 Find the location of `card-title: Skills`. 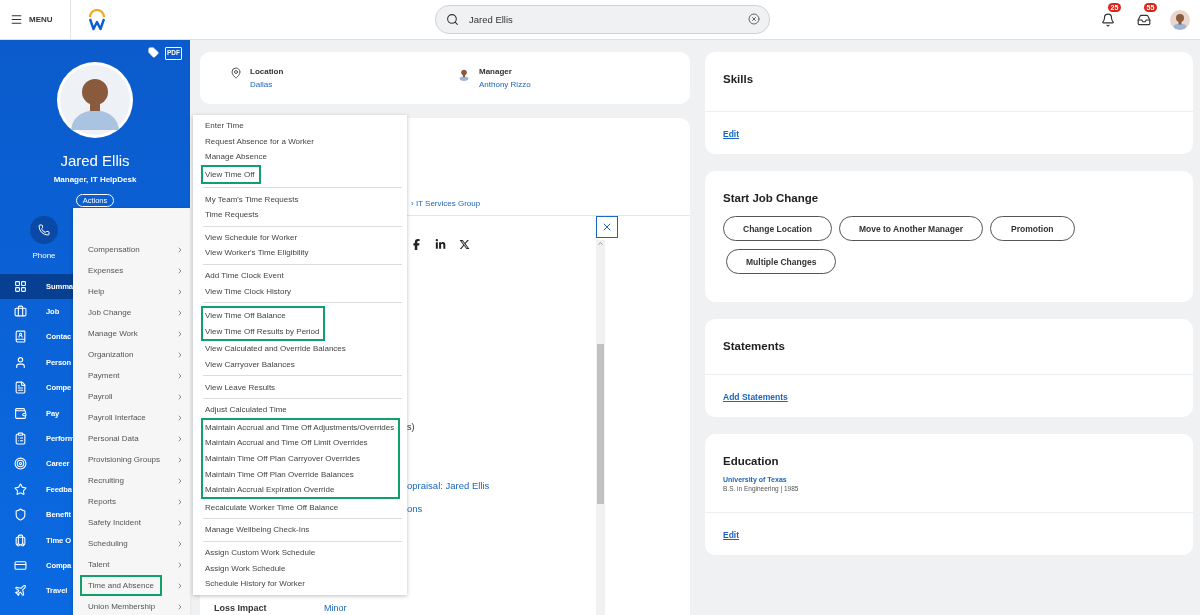

card-title: Skills is located at coordinates (739, 79).